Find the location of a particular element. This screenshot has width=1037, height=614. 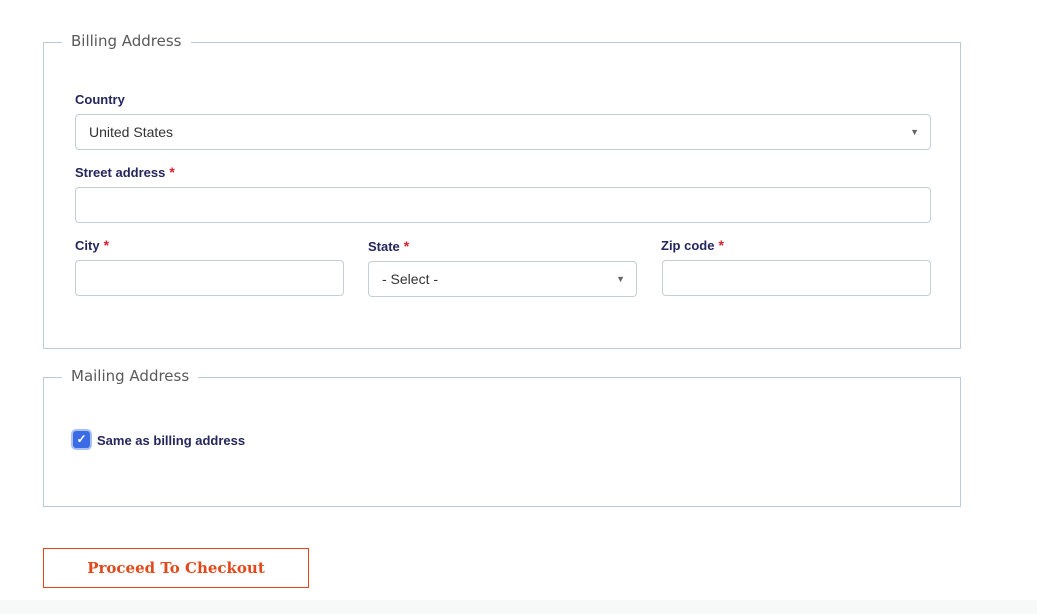

street-address-label: Street address * is located at coordinates (125, 172).